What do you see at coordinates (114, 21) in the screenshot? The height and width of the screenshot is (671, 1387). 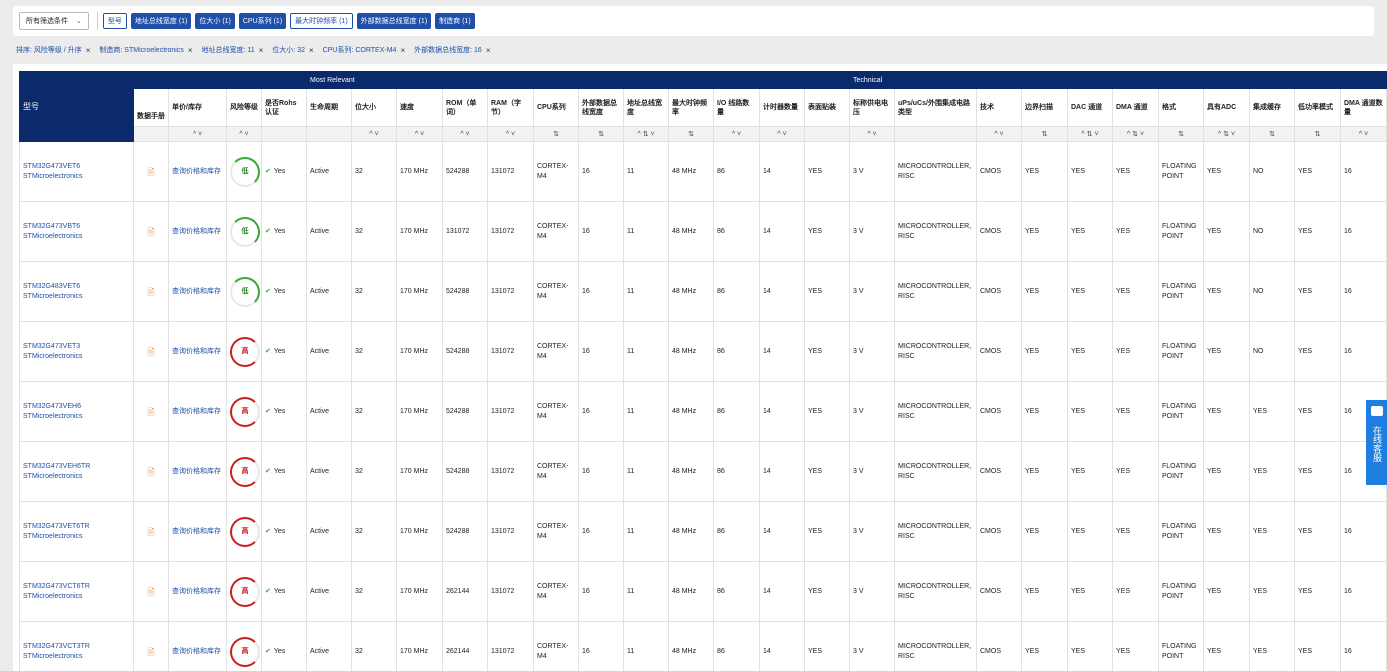 I see `filter-chip: 型号` at bounding box center [114, 21].